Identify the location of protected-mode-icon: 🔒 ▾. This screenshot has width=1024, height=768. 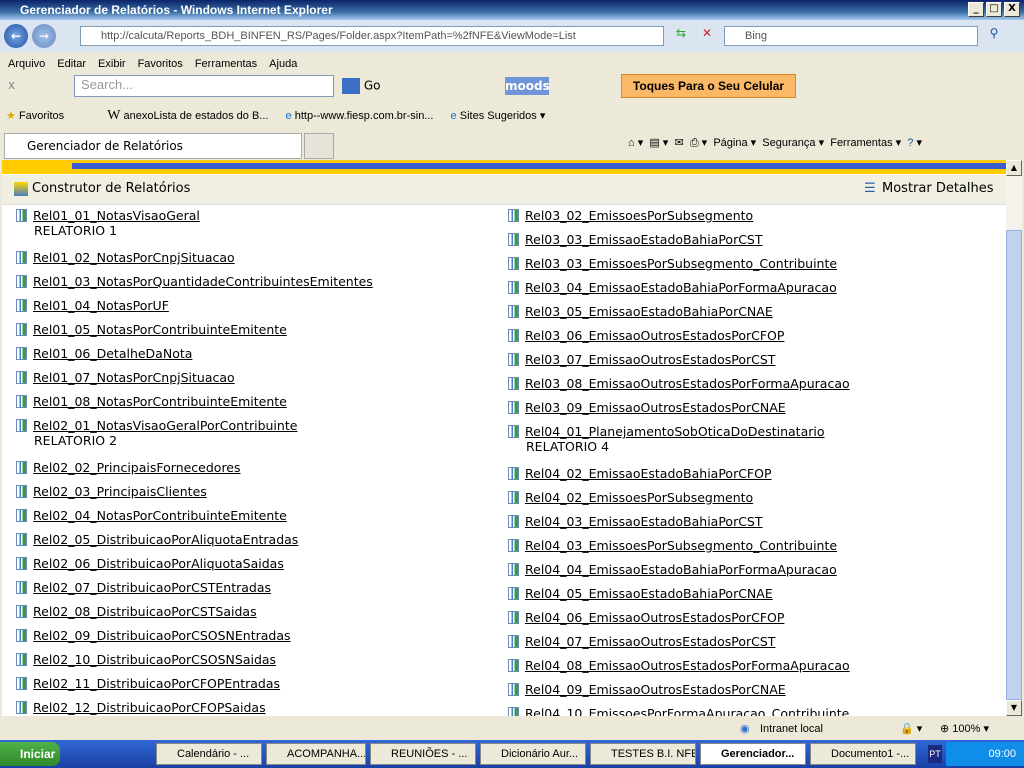
(911, 729).